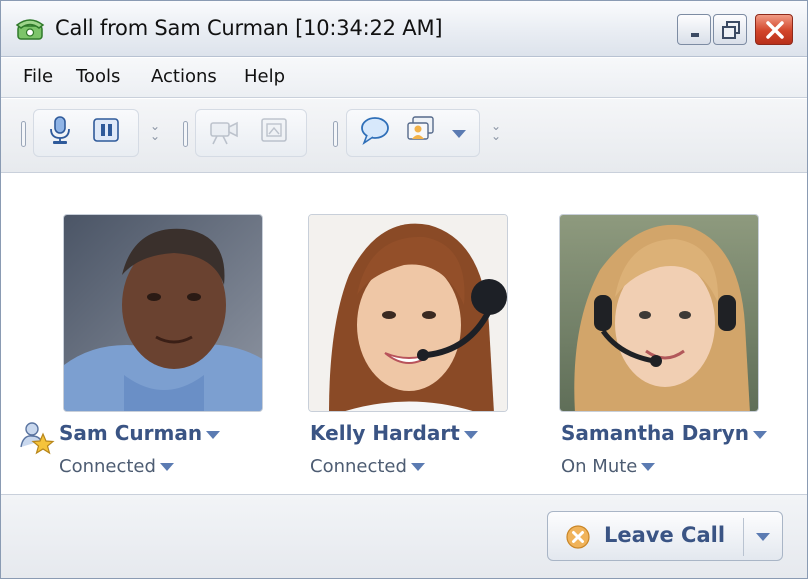  I want to click on screen-share-icon, so click(274, 130).